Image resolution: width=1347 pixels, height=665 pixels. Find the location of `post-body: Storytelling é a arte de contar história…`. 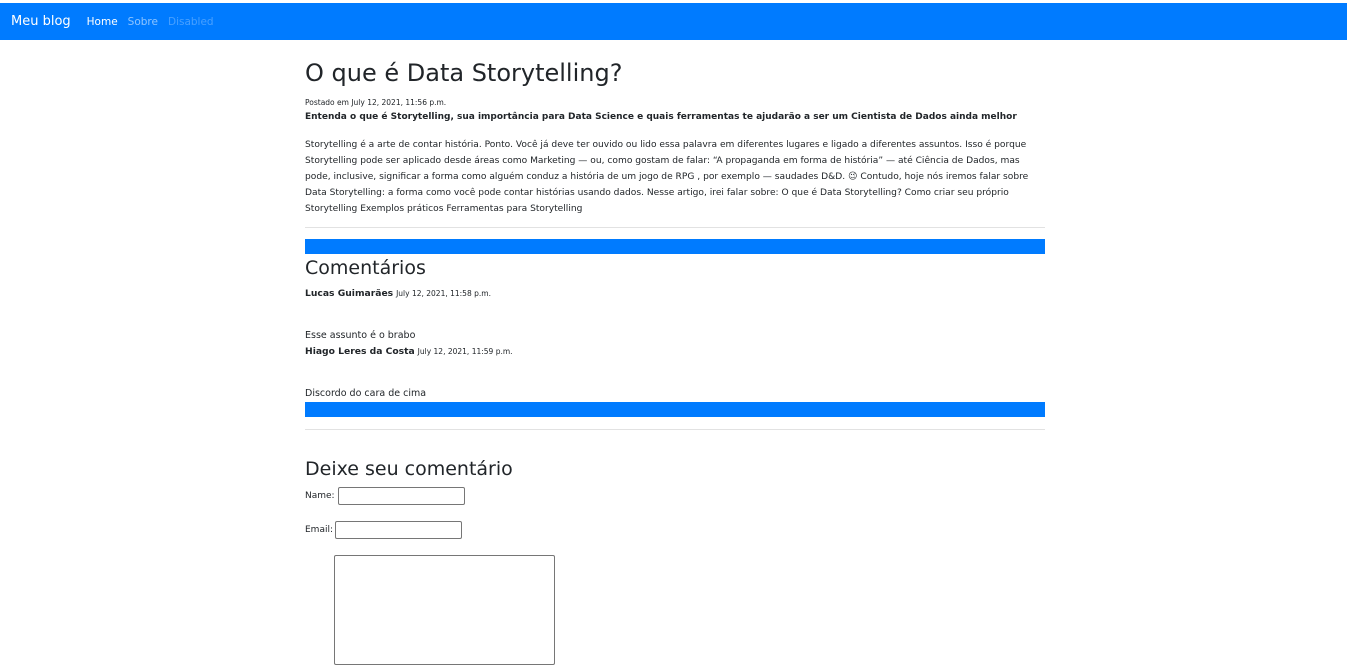

post-body: Storytelling é a arte de contar história… is located at coordinates (667, 177).